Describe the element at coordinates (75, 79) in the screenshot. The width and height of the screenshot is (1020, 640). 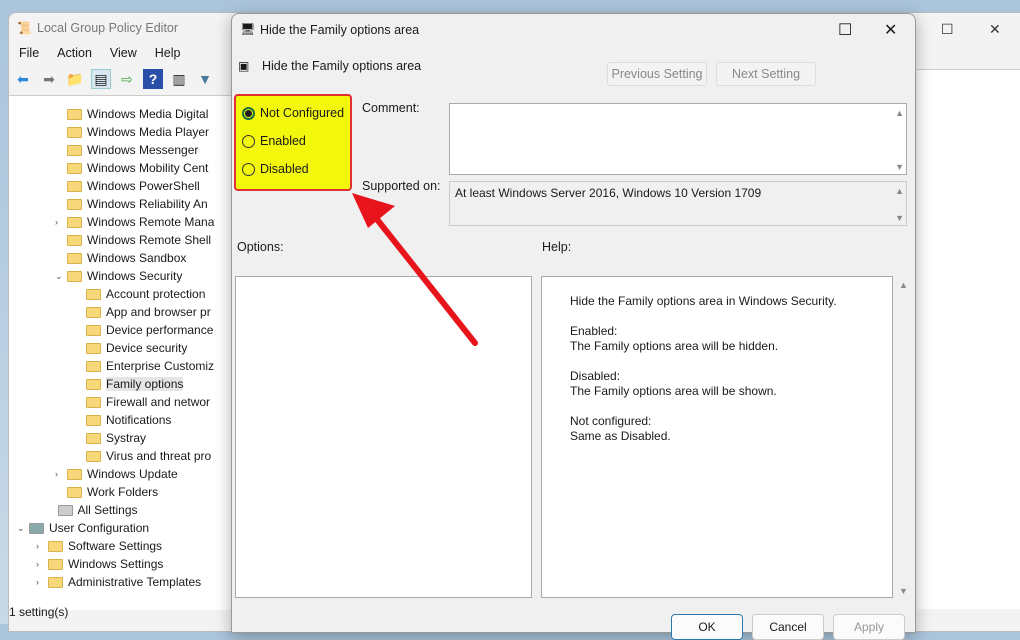
I see `up-folder-icon: 📁` at that location.